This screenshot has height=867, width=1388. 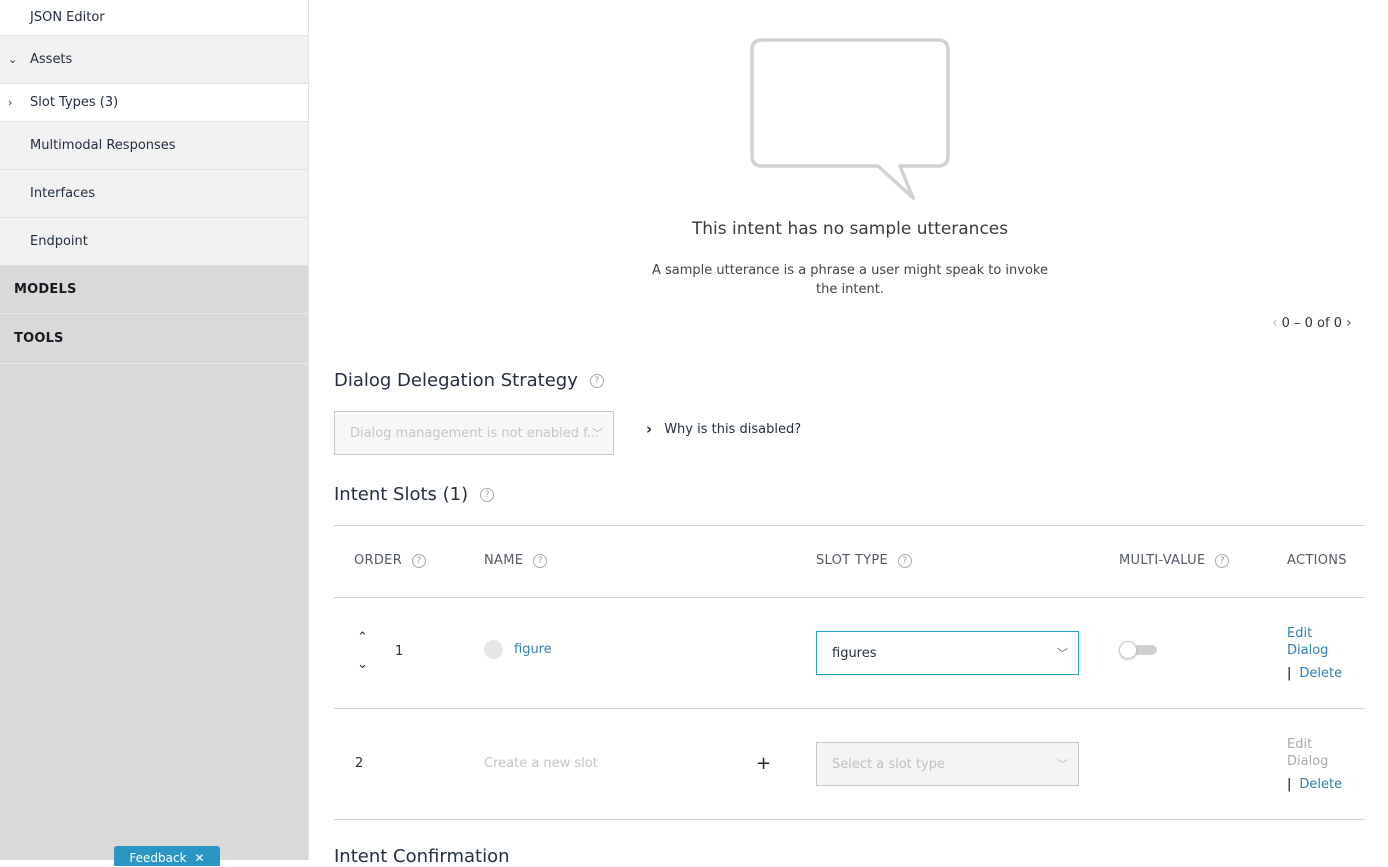 What do you see at coordinates (888, 764) in the screenshot?
I see `select-placeholder: Select a slot type` at bounding box center [888, 764].